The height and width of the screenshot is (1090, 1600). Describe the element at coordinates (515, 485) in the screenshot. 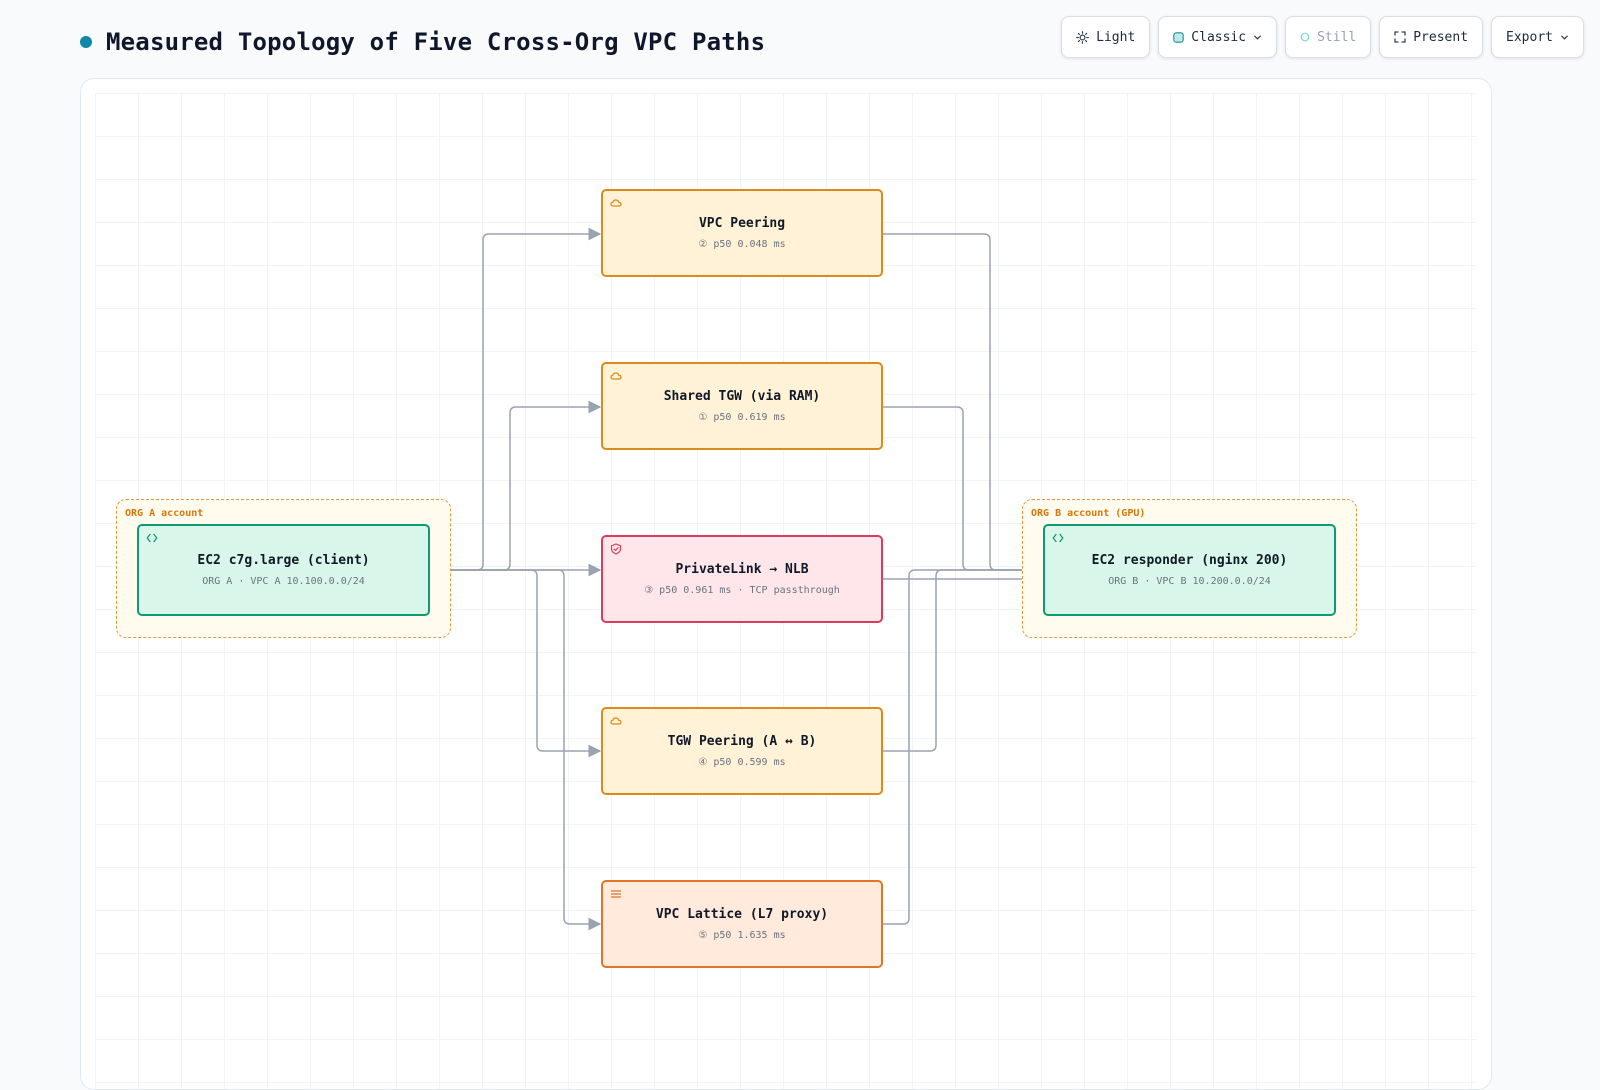

I see `edge-client-to-shared-tgw` at that location.